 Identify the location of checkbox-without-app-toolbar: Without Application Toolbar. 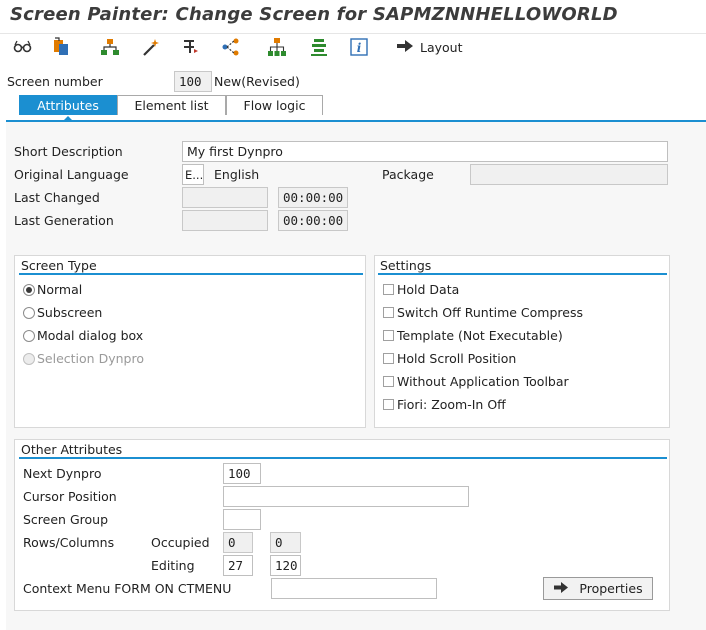
(476, 381).